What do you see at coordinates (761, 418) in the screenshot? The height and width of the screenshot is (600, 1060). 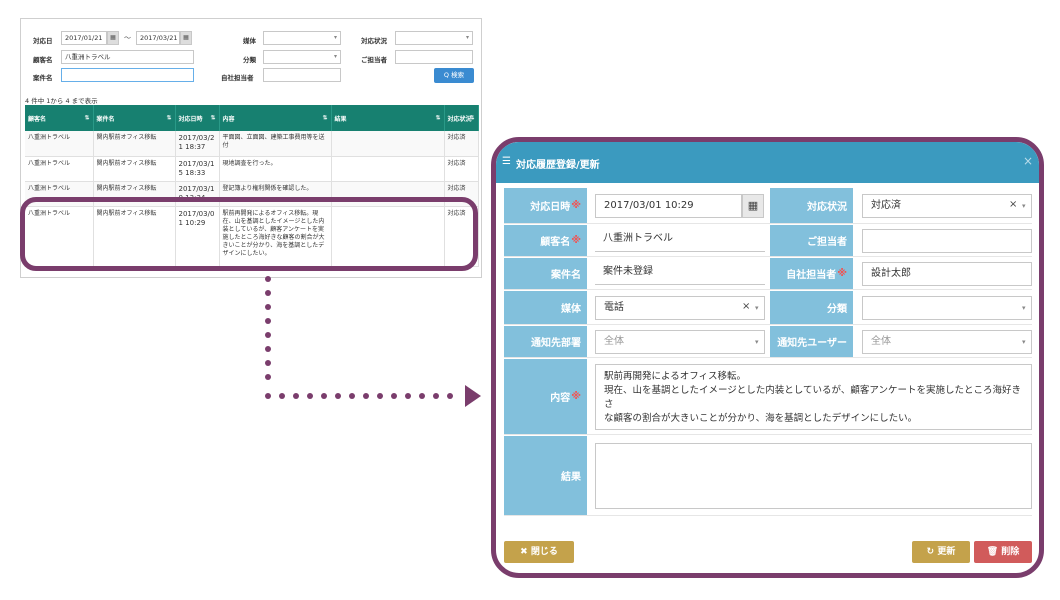 I see `content-line: な顧客の割合が大きいことが分かり、海を基調としたデザインにしたい。` at bounding box center [761, 418].